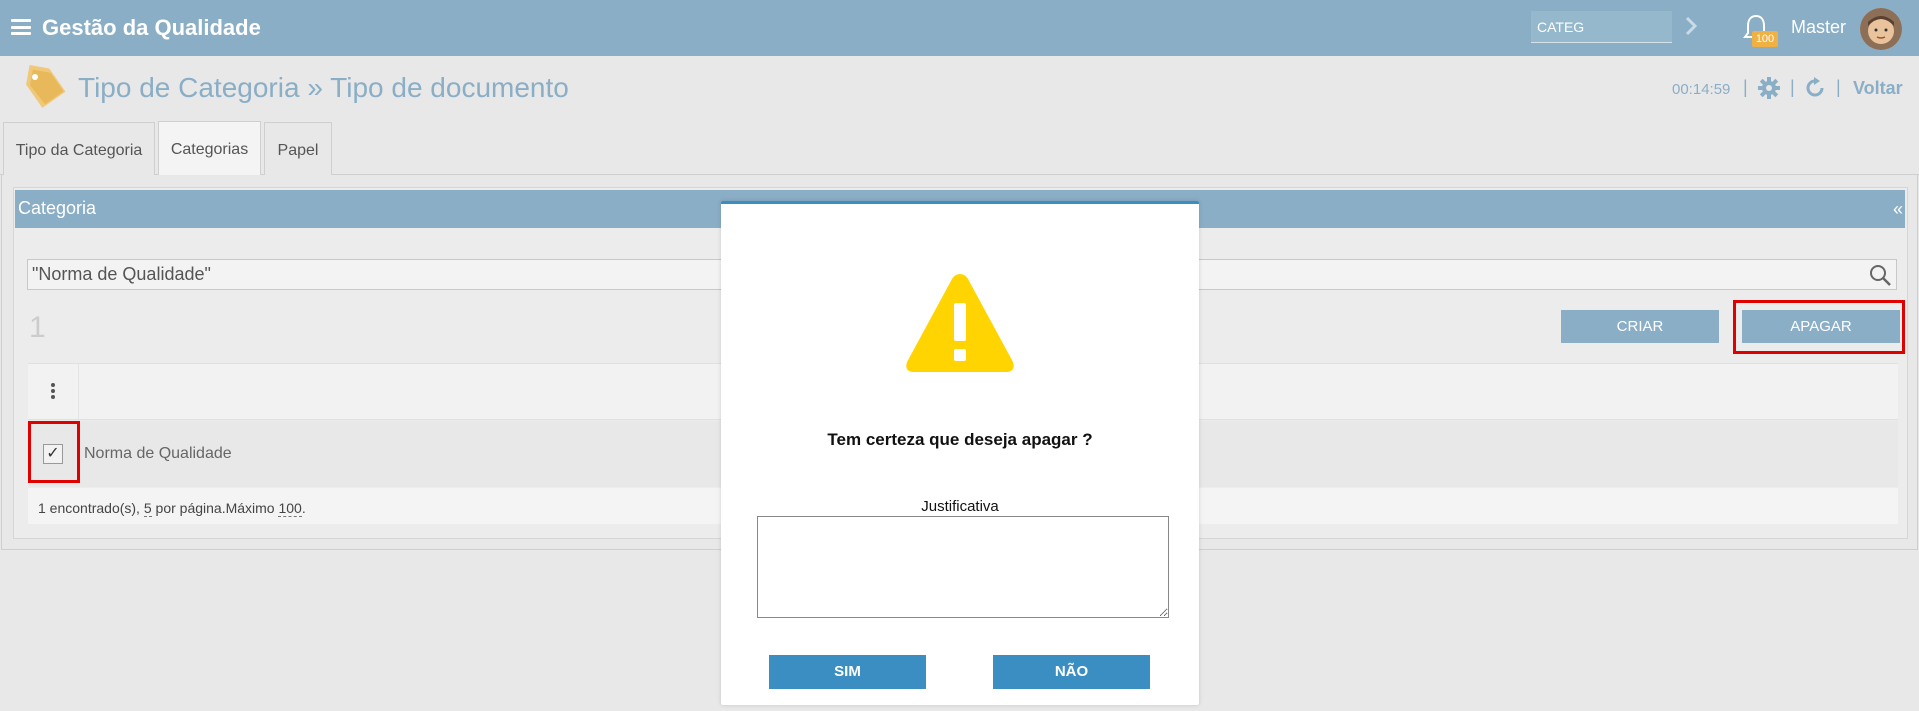  What do you see at coordinates (1071, 672) in the screenshot?
I see `no-button: NÃO` at bounding box center [1071, 672].